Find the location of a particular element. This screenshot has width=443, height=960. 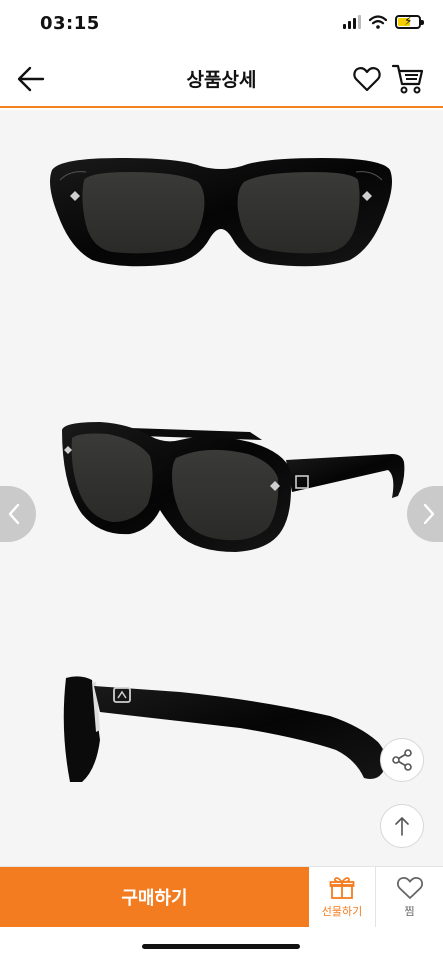

bottom-action-bar: 구매하기 선물하기 찜 is located at coordinates (221, 896).